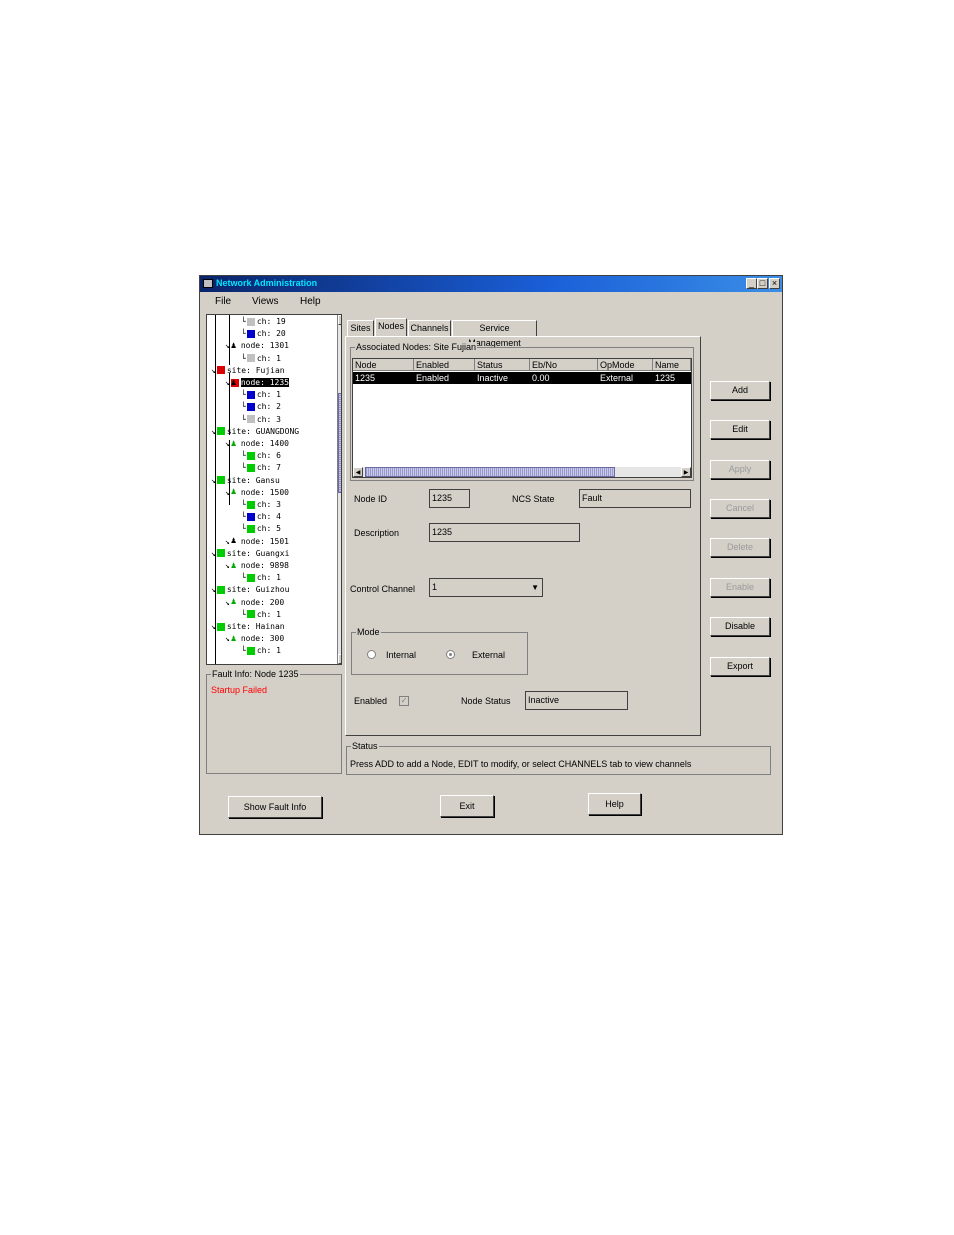 This screenshot has width=954, height=1235. I want to click on disable-button: Disable, so click(740, 626).